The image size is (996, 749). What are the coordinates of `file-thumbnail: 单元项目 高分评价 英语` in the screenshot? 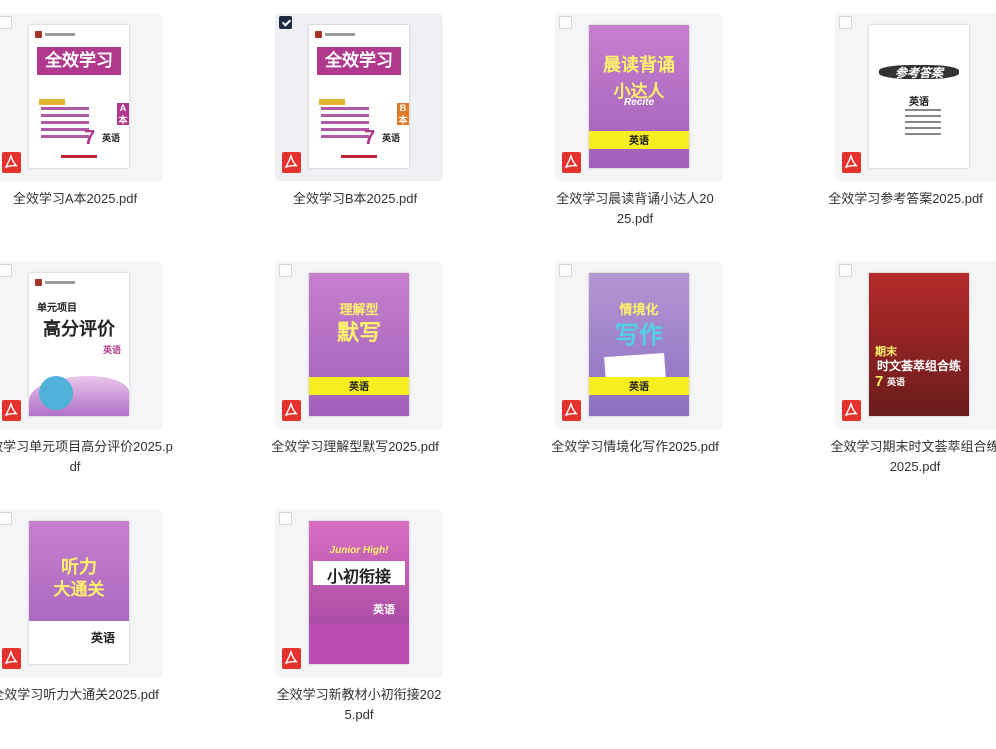 It's located at (79, 344).